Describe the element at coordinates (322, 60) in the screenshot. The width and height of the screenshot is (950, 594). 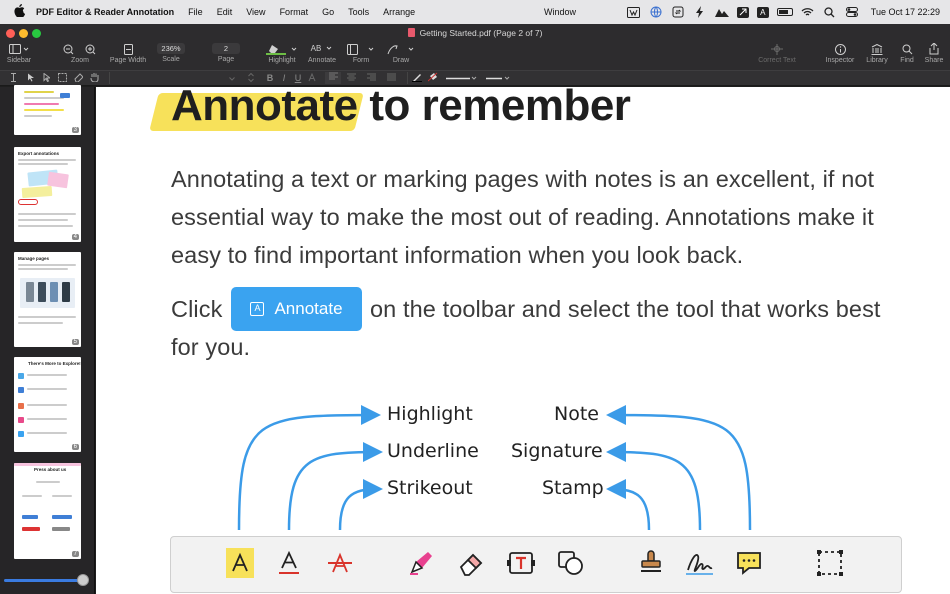
I see `annotate-label: Annotate` at that location.